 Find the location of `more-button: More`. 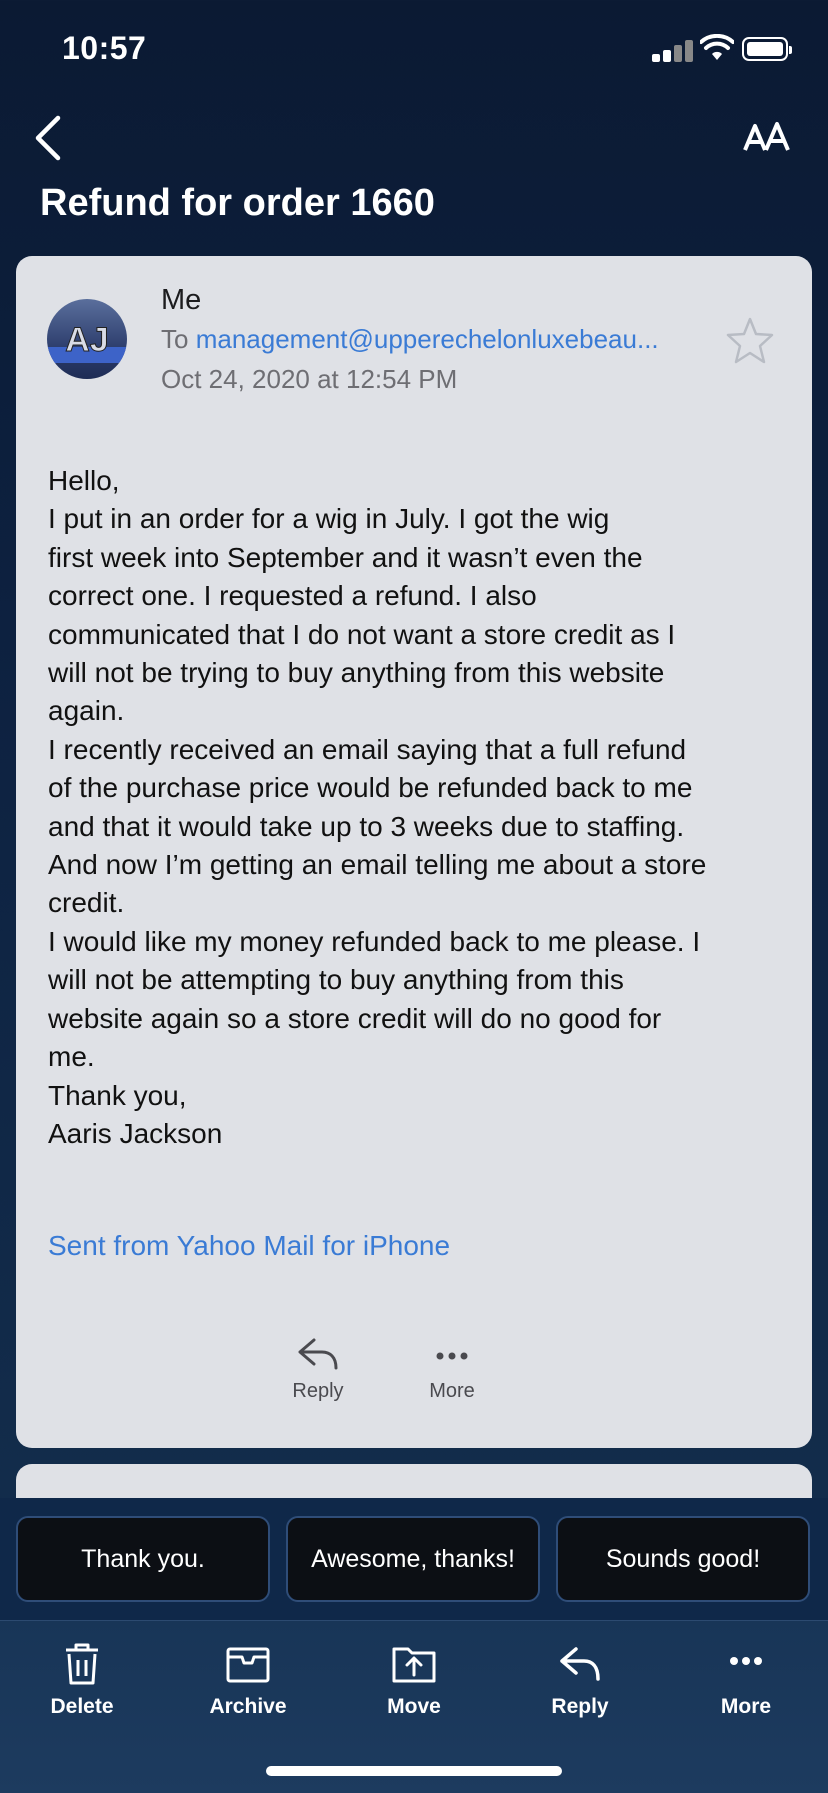

more-button: More is located at coordinates (452, 1369).